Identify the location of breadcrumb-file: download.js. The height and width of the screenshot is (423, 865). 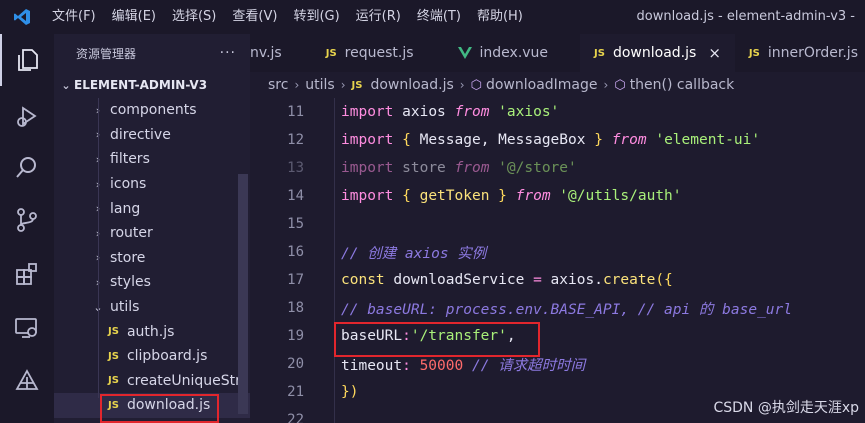
(411, 85).